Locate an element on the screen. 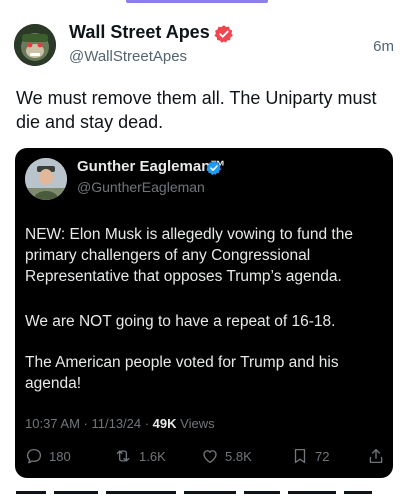 The width and height of the screenshot is (410, 500). action-bar: 180 1.6K 5.8K 72 is located at coordinates (205, 456).